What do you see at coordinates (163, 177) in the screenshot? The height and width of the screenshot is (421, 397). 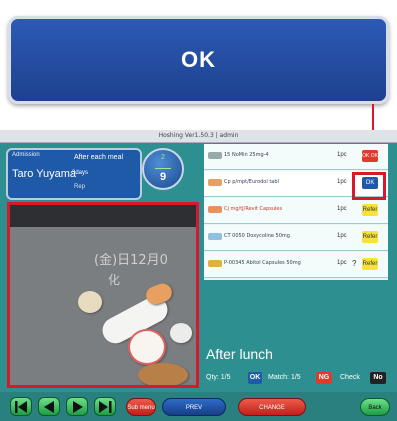 I see `counter-total: 9` at bounding box center [163, 177].